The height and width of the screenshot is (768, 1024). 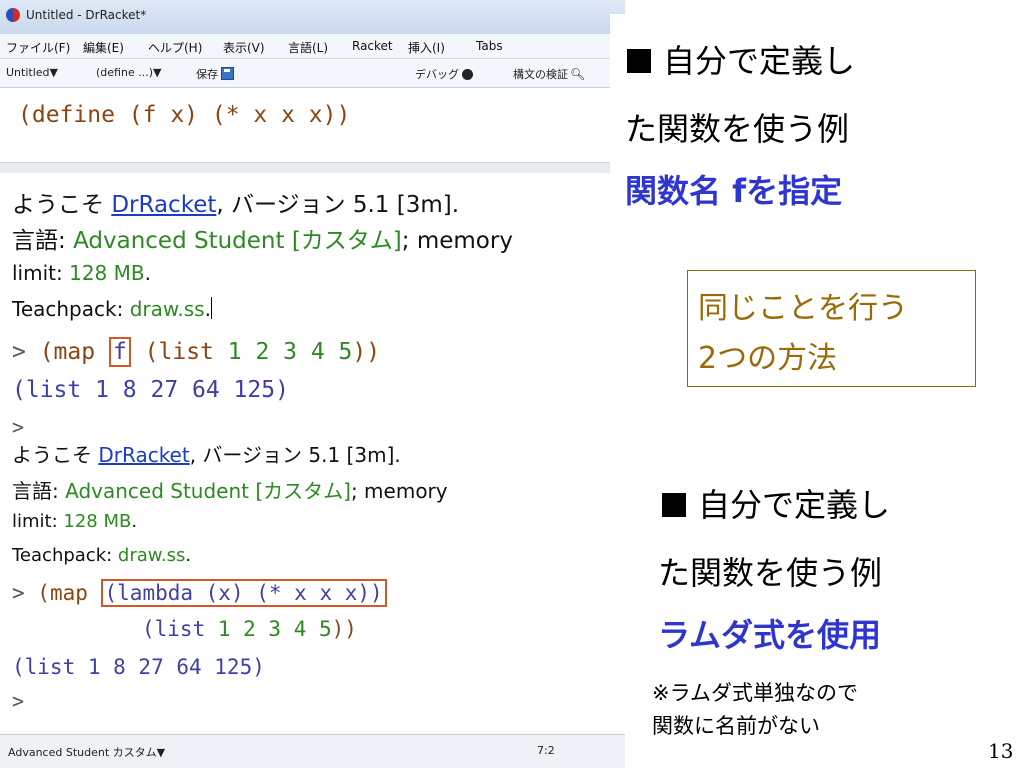 What do you see at coordinates (794, 505) in the screenshot?
I see `note2-line1: 自分で定義し` at bounding box center [794, 505].